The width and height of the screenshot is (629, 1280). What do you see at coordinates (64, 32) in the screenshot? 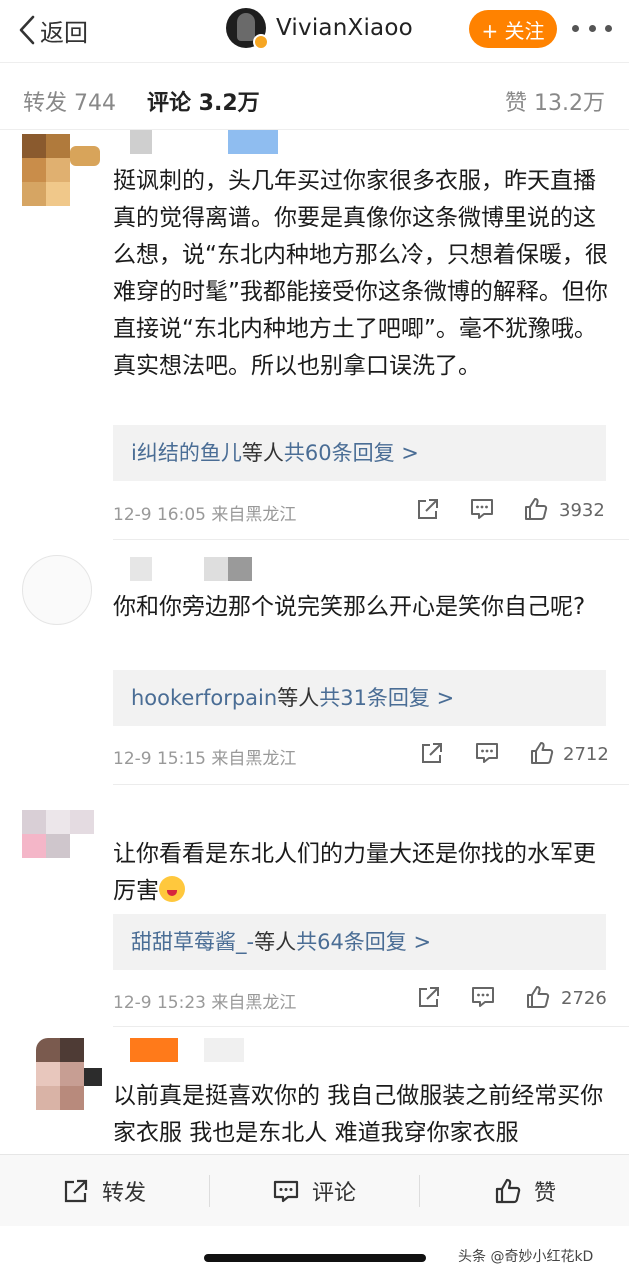
I see `back-label: 返回` at bounding box center [64, 32].